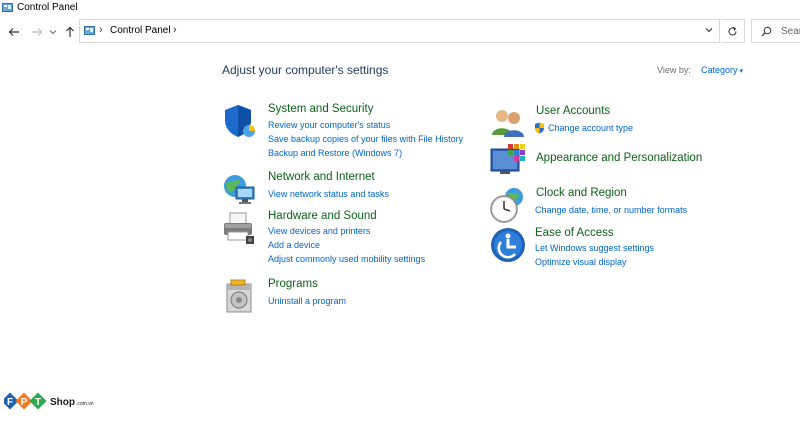  Describe the element at coordinates (400, 9) in the screenshot. I see `title-bar: Control Panel` at that location.